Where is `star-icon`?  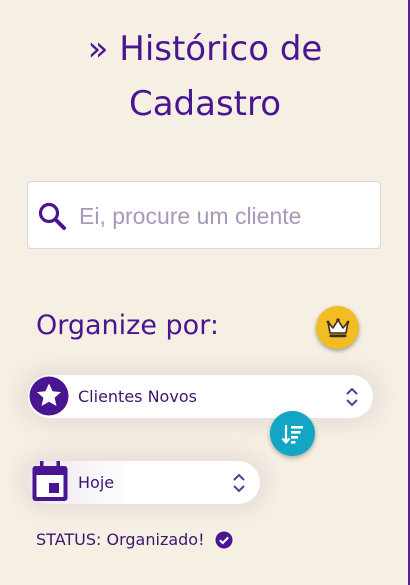
star-icon is located at coordinates (49, 396).